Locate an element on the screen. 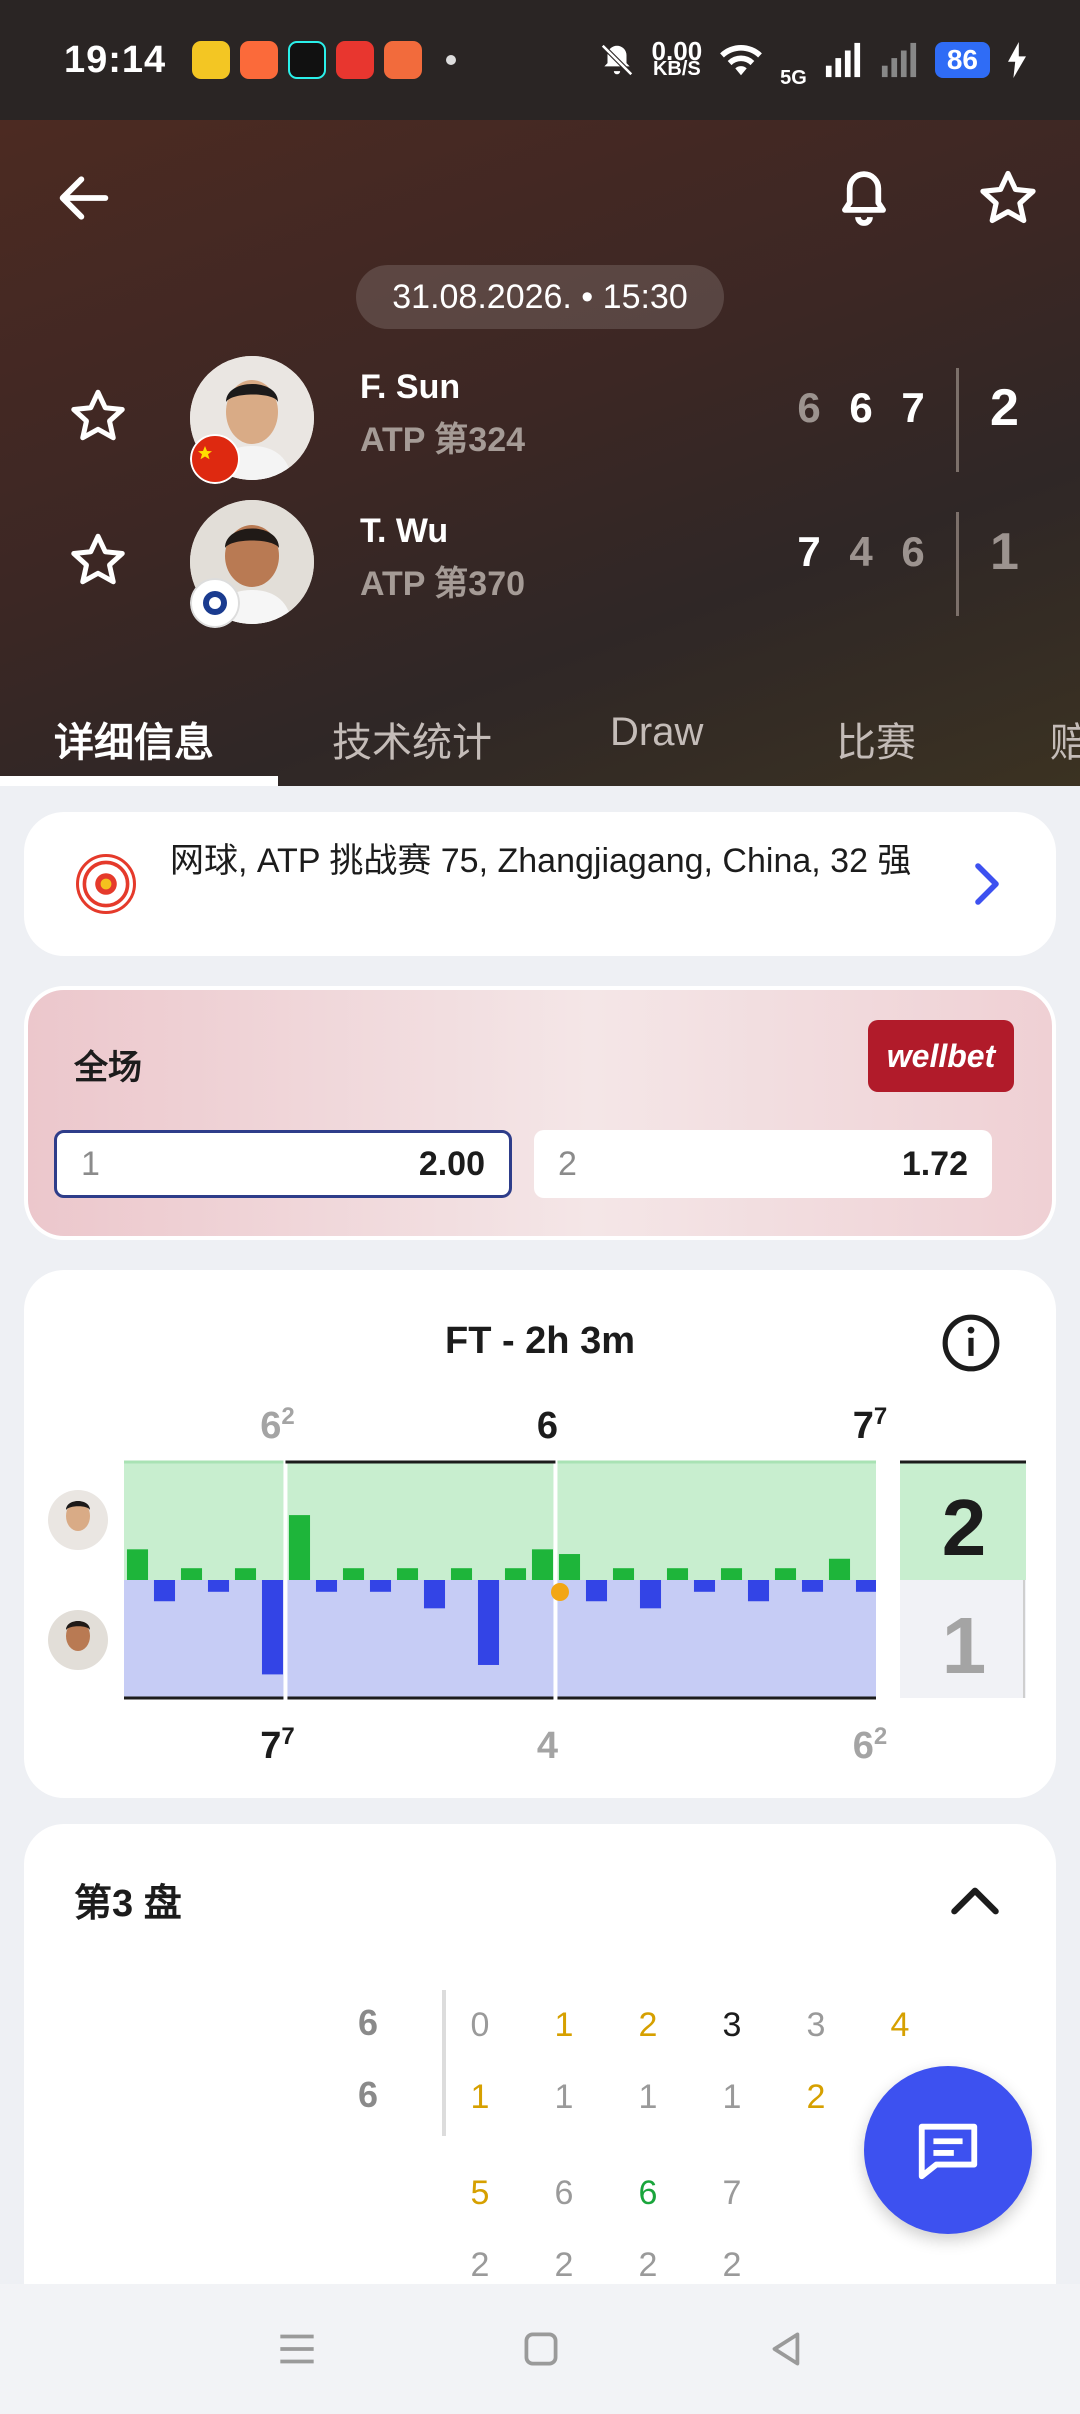 This screenshot has width=1080, height=2414. chevron-right-icon is located at coordinates (987, 884).